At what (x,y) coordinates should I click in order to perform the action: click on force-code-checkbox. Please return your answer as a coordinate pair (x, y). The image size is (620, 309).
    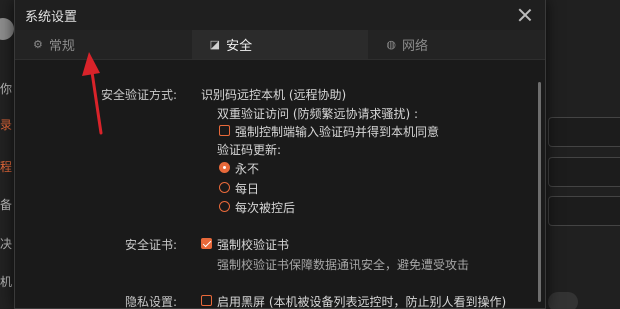
    Looking at the image, I should click on (224, 130).